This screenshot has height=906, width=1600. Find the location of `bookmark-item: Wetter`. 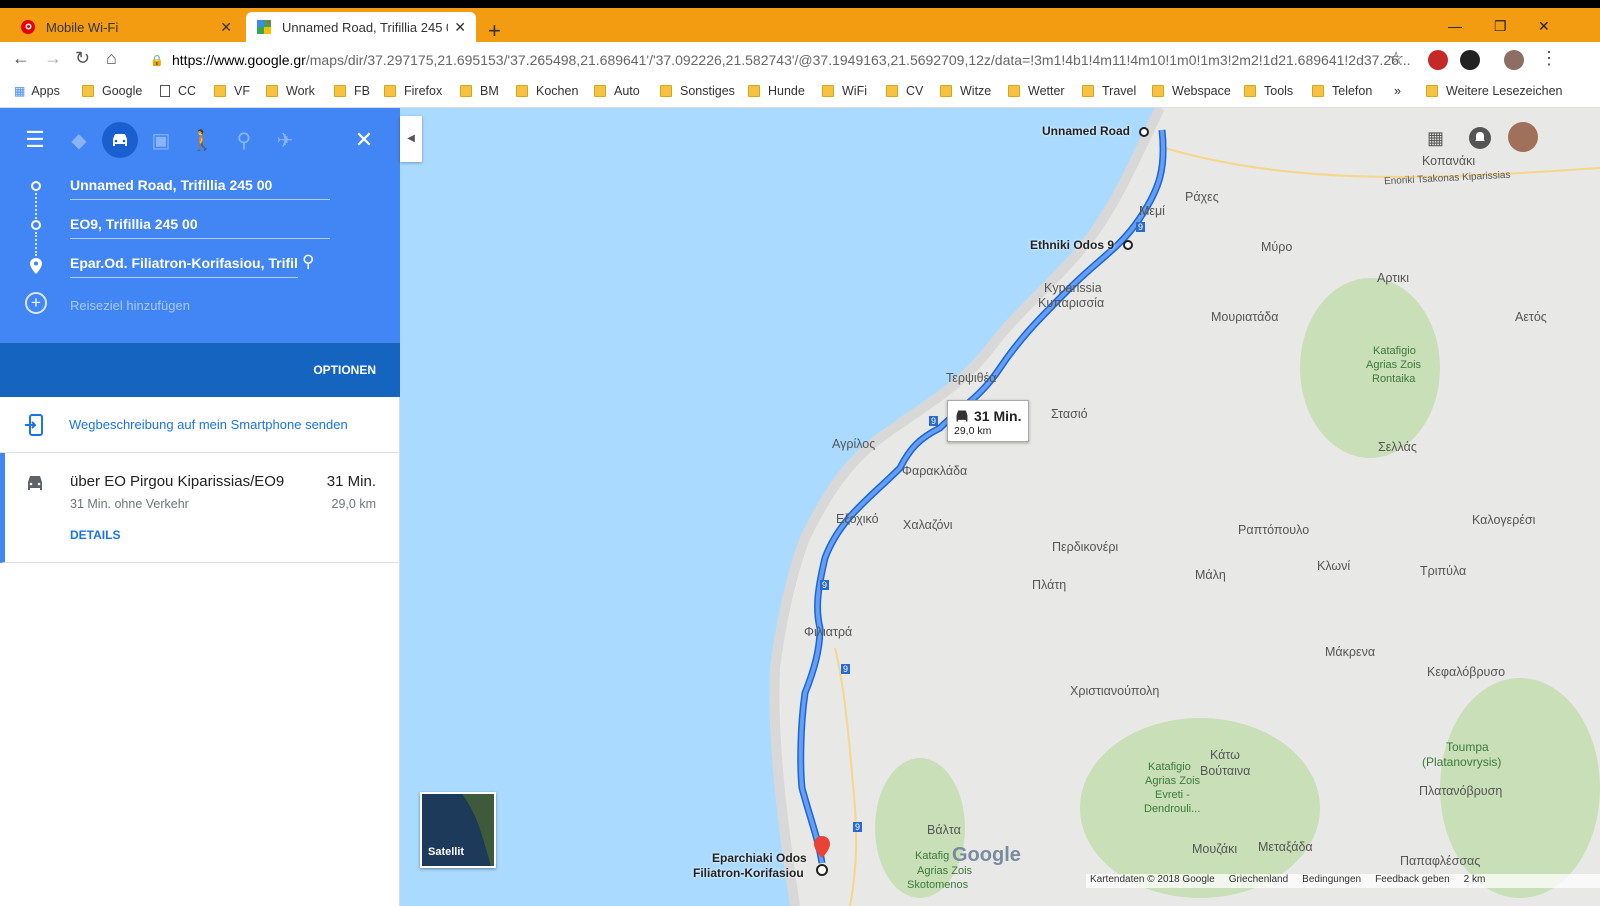

bookmark-item: Wetter is located at coordinates (1036, 91).